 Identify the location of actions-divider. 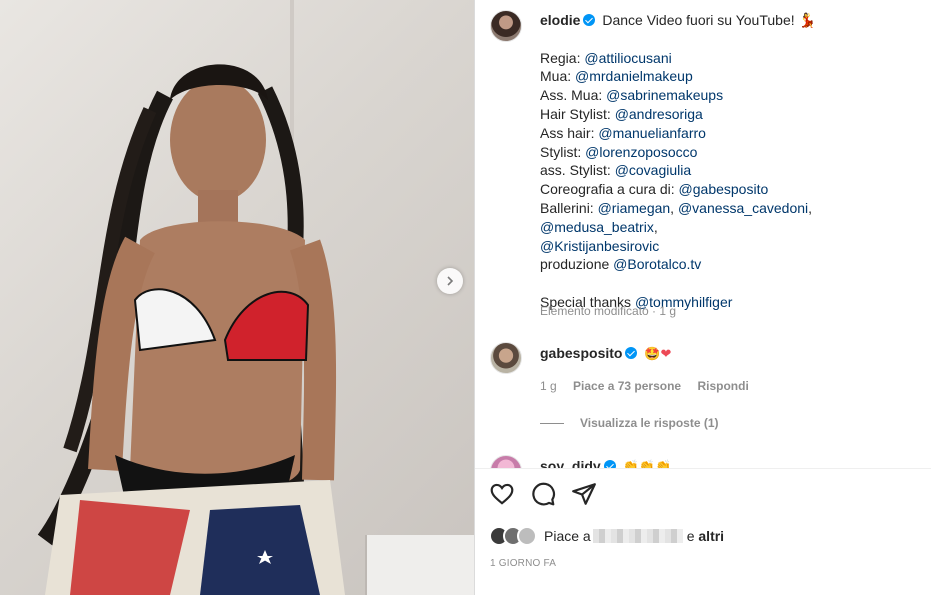
(703, 468).